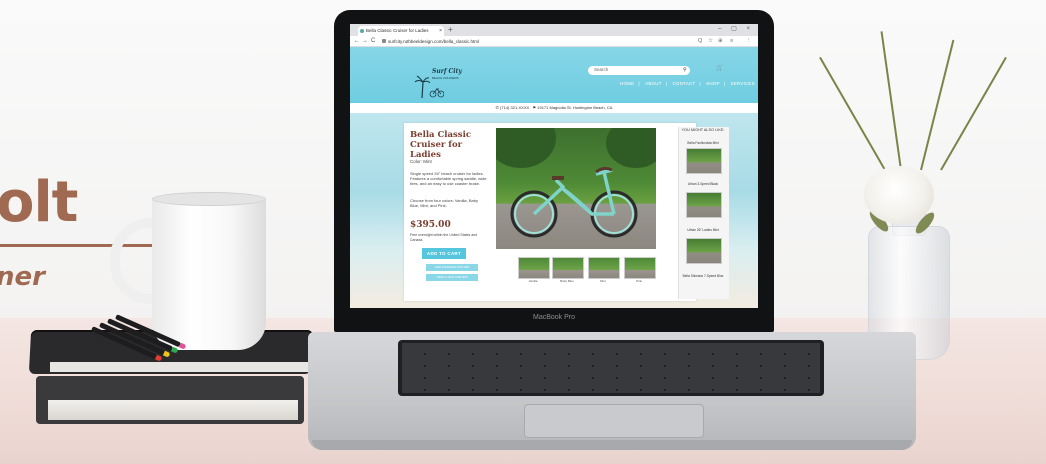 The image size is (1046, 464). What do you see at coordinates (397, 30) in the screenshot?
I see `tab-title: Bella Classic Cruiser for Ladies` at bounding box center [397, 30].